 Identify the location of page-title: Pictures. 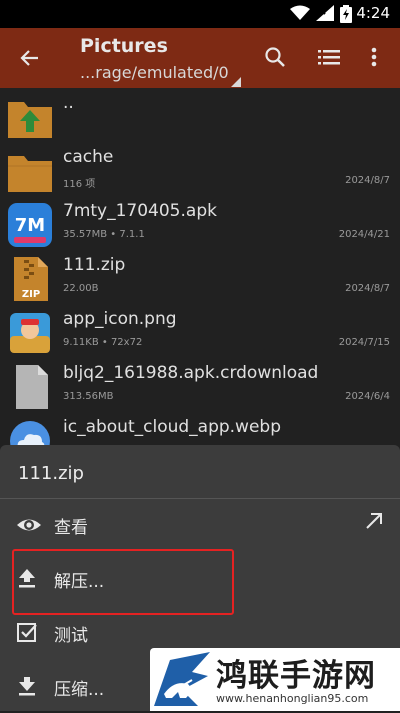
(124, 46).